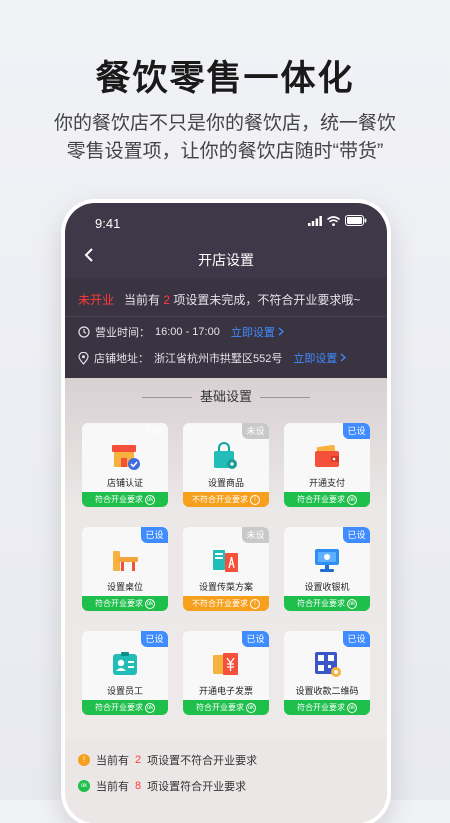  What do you see at coordinates (226, 260) in the screenshot?
I see `page-title: 开店设置` at bounding box center [226, 260].